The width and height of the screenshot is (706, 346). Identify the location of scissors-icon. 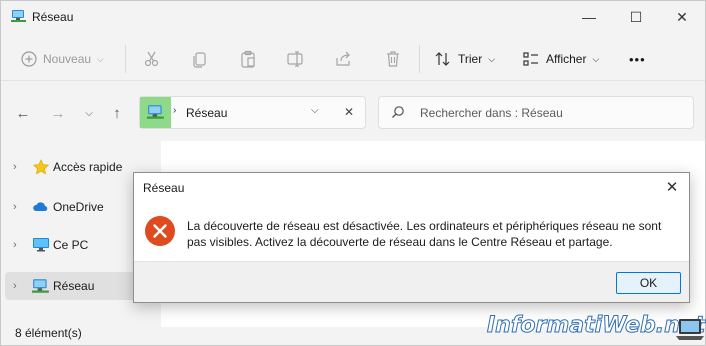
(151, 59).